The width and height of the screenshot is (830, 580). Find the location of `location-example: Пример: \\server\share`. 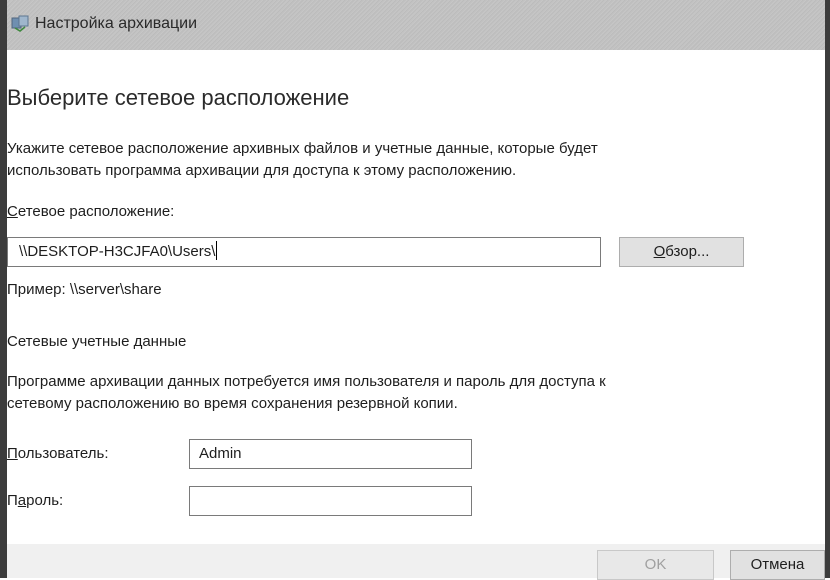

location-example: Пример: \\server\share is located at coordinates (84, 289).